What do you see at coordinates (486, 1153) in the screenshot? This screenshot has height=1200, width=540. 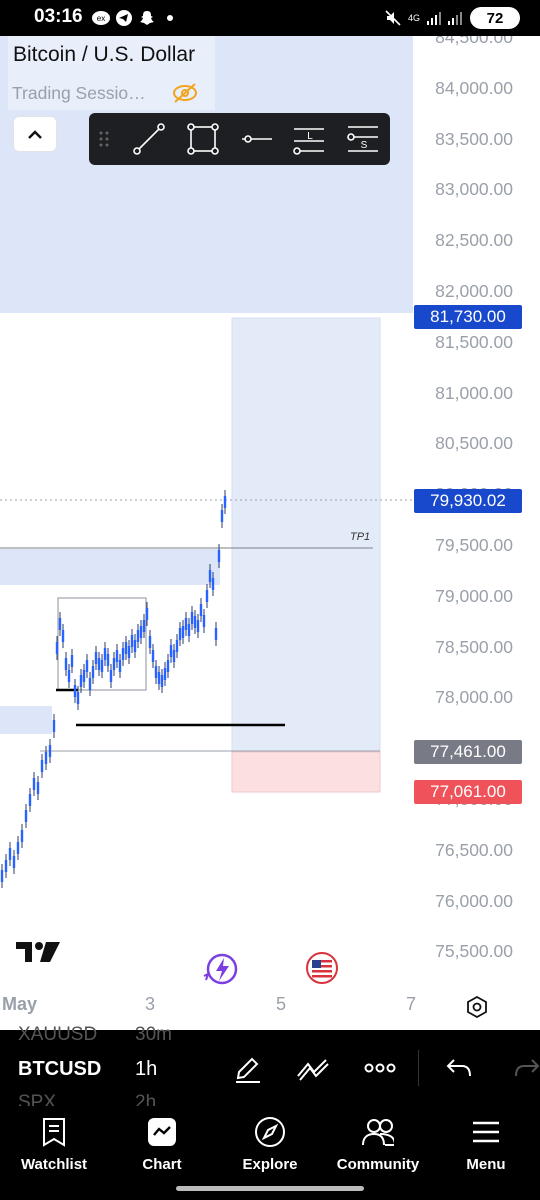 I see `nav-menu: Menu` at bounding box center [486, 1153].